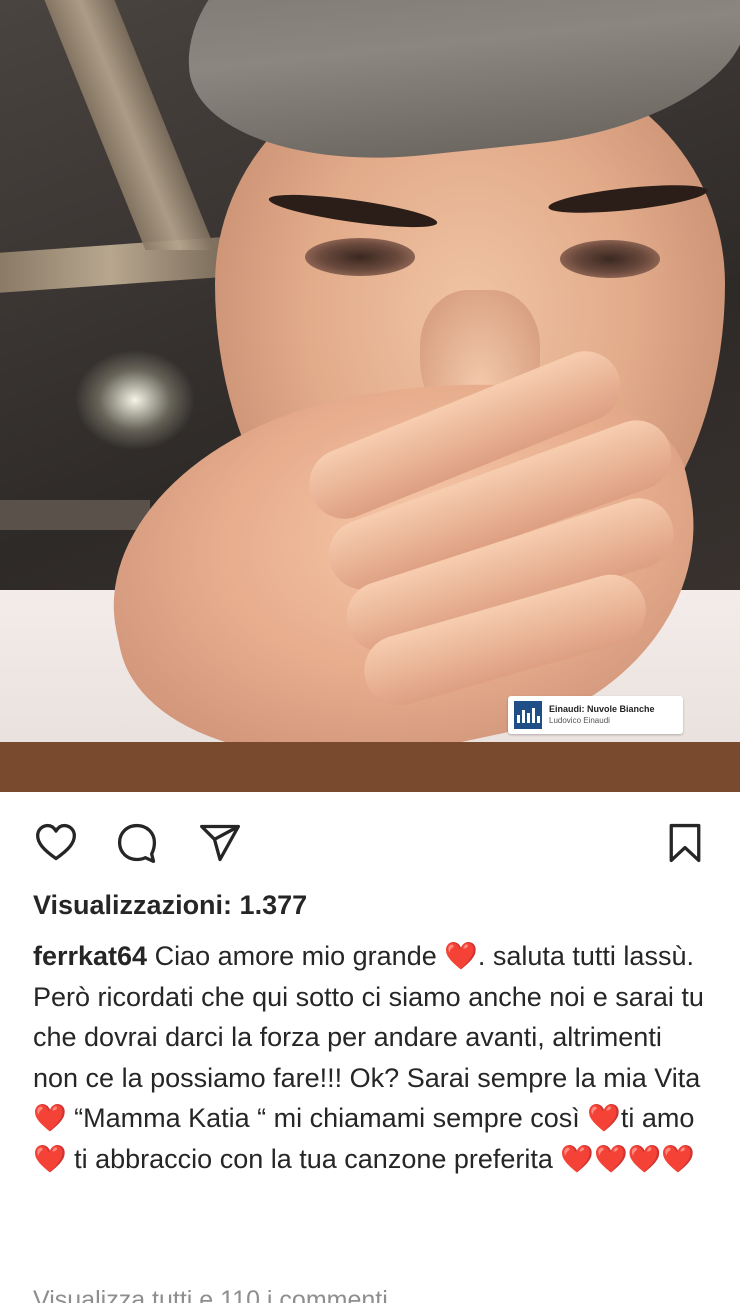 Image resolution: width=740 pixels, height=1303 pixels. I want to click on heart-outline-icon, so click(56, 842).